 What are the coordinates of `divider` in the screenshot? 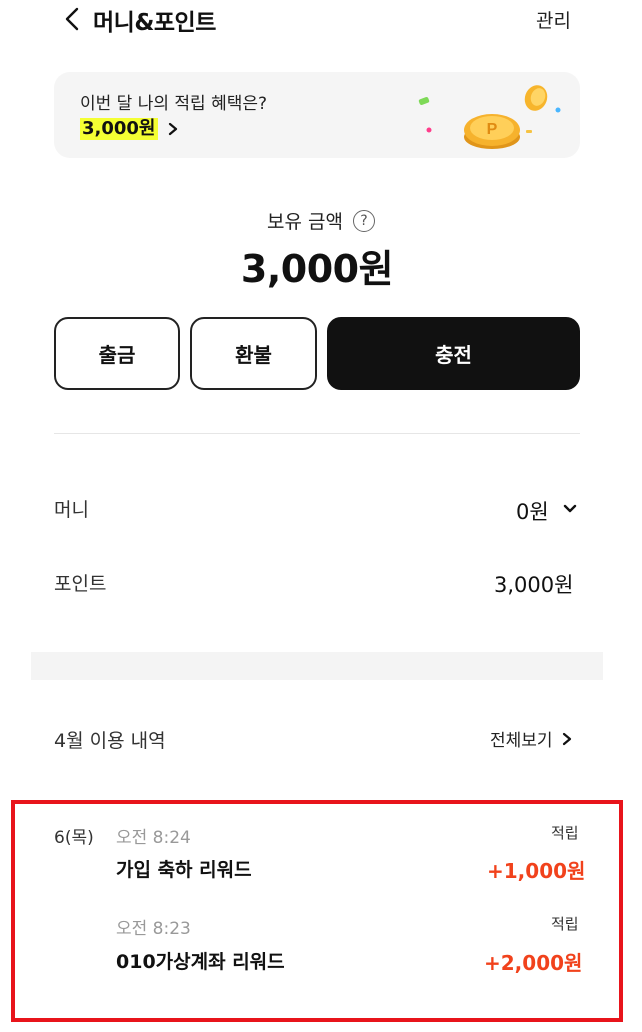 It's located at (317, 433).